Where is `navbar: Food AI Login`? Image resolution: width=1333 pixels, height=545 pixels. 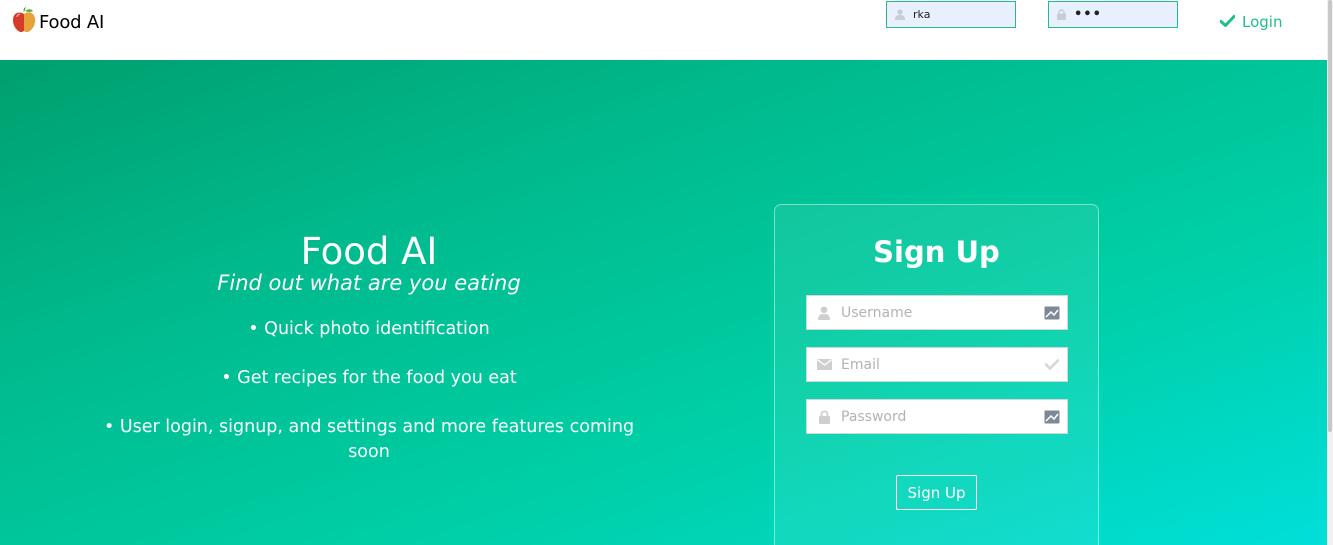
navbar: Food AI Login is located at coordinates (663, 30).